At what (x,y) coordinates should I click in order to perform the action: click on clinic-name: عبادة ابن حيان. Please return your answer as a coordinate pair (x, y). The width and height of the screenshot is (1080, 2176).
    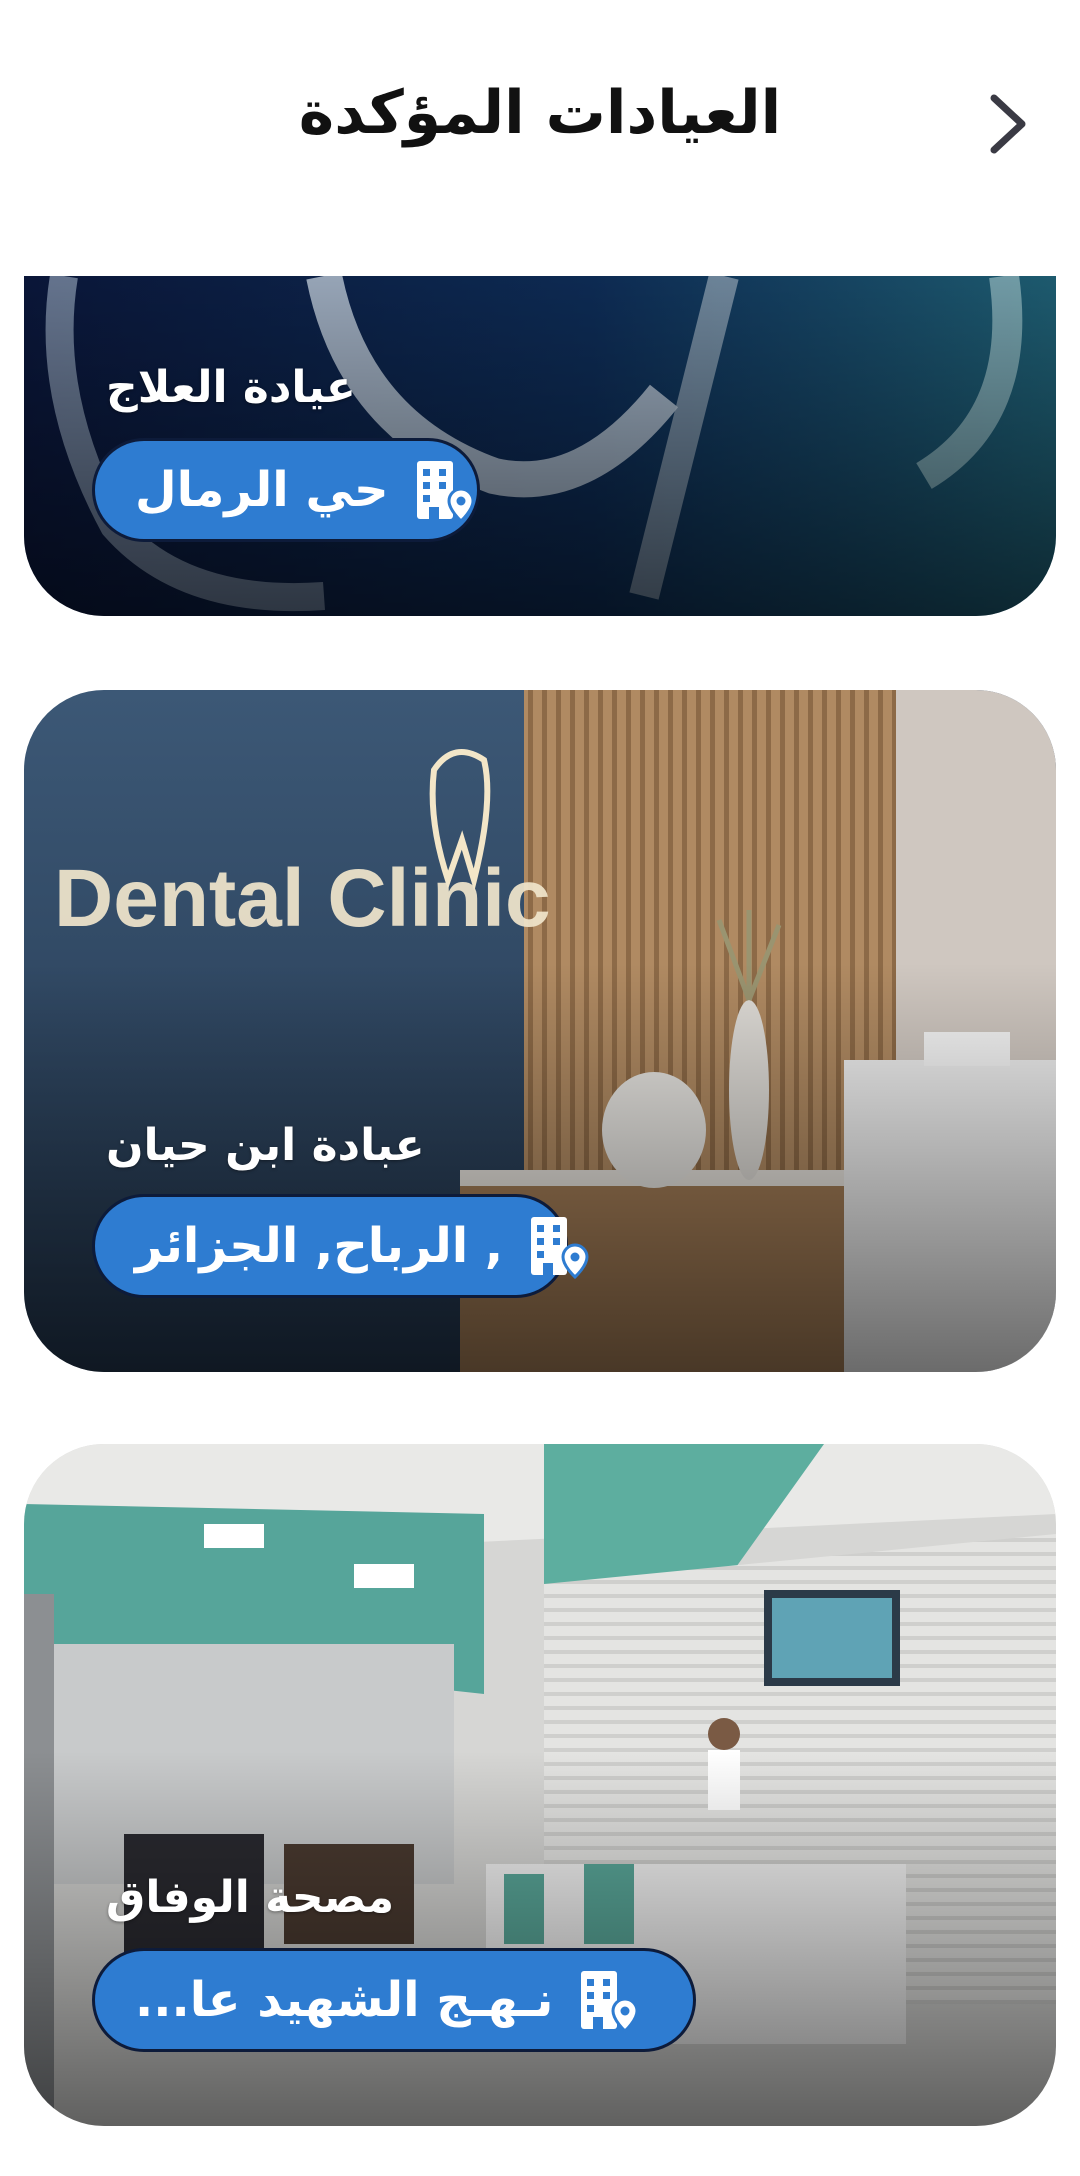
    Looking at the image, I should click on (265, 1145).